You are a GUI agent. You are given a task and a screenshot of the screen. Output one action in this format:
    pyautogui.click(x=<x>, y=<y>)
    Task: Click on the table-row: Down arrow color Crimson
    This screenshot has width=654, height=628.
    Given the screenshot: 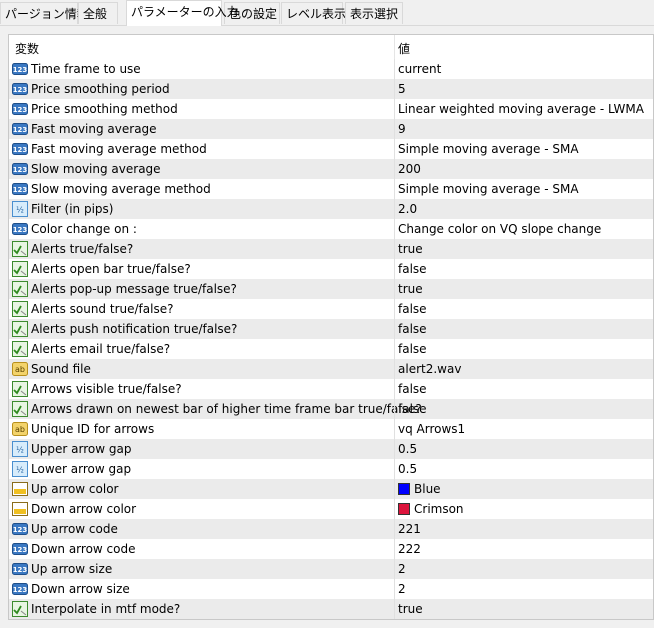 What is the action you would take?
    pyautogui.click(x=331, y=509)
    